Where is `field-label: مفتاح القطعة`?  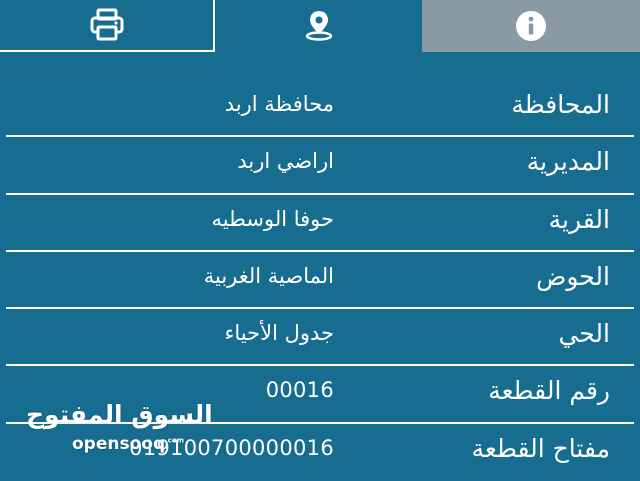 field-label: مفتاح القطعة is located at coordinates (540, 448).